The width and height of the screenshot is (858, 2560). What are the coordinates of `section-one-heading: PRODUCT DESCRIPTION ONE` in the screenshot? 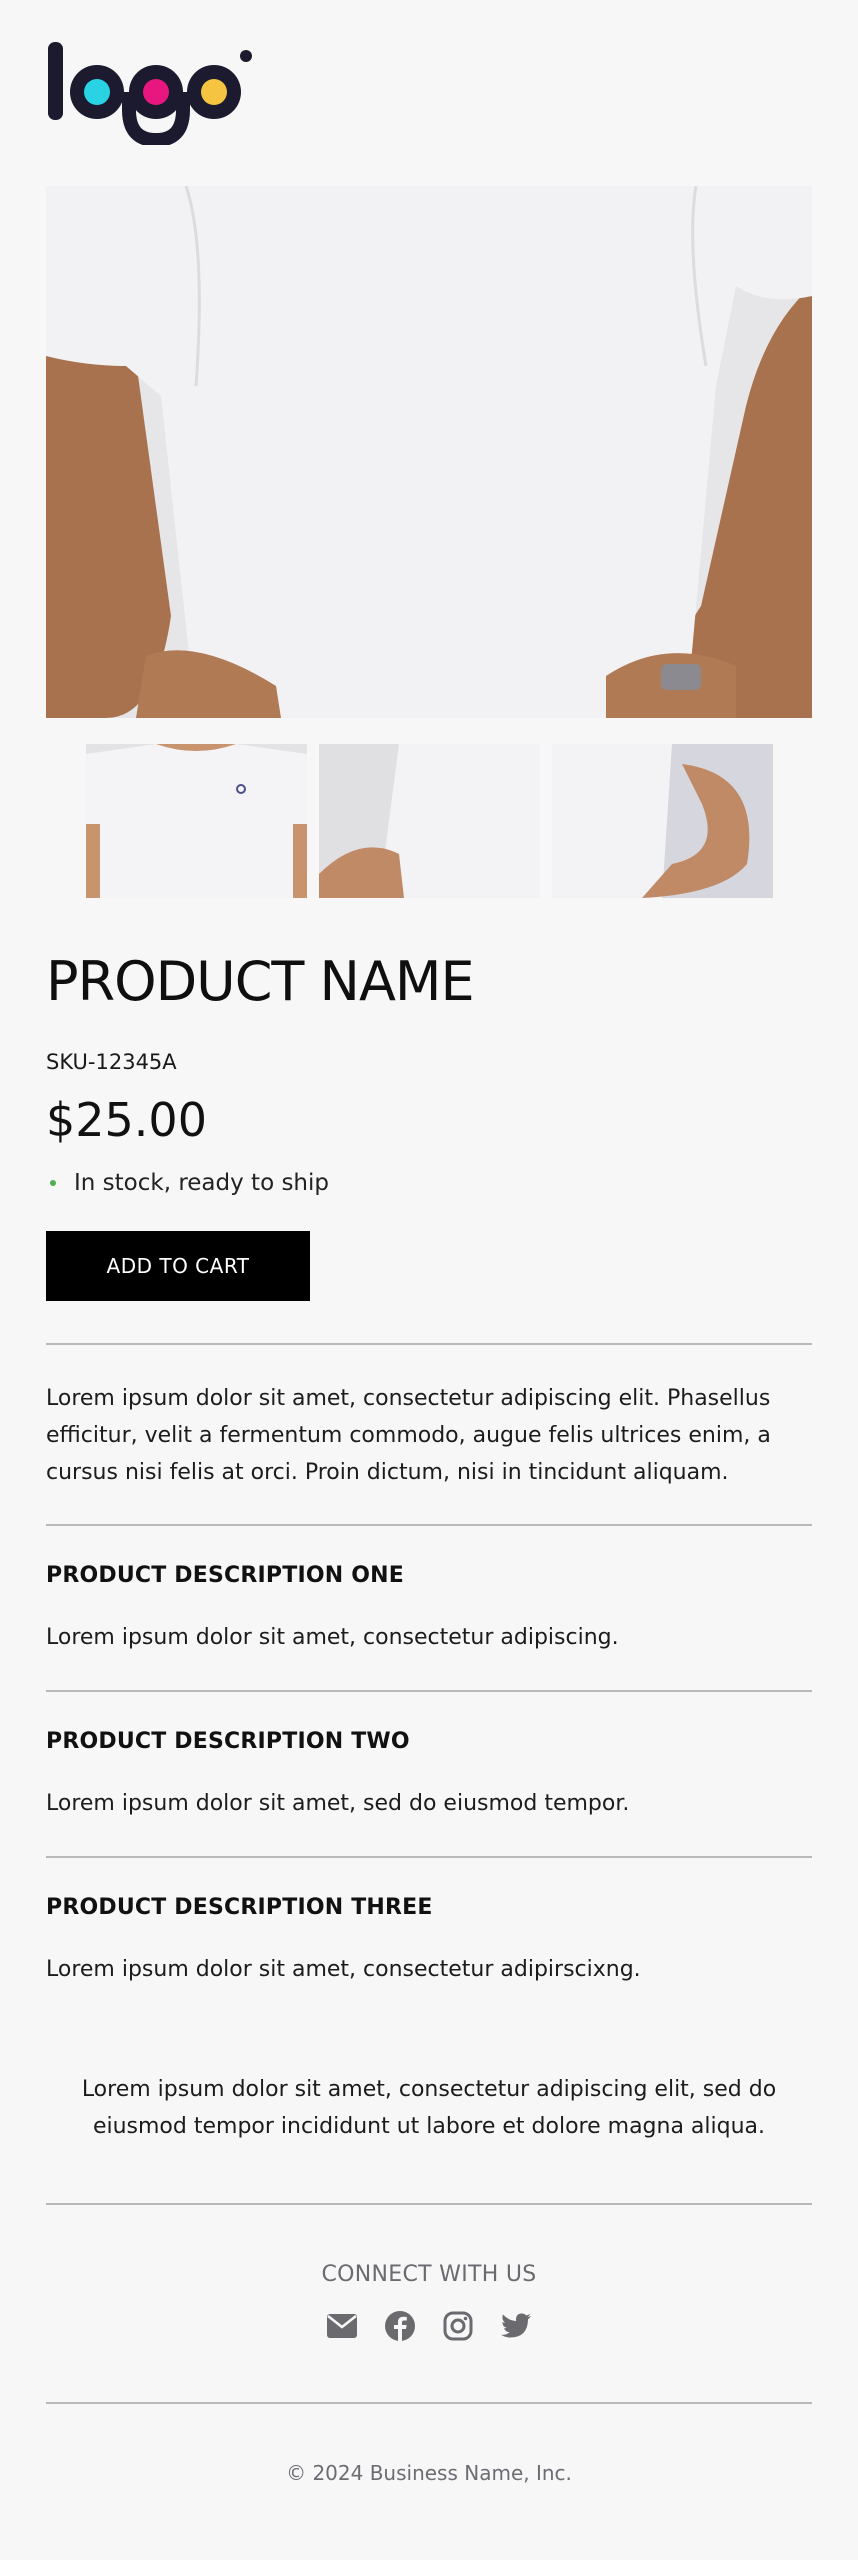 It's located at (225, 1575).